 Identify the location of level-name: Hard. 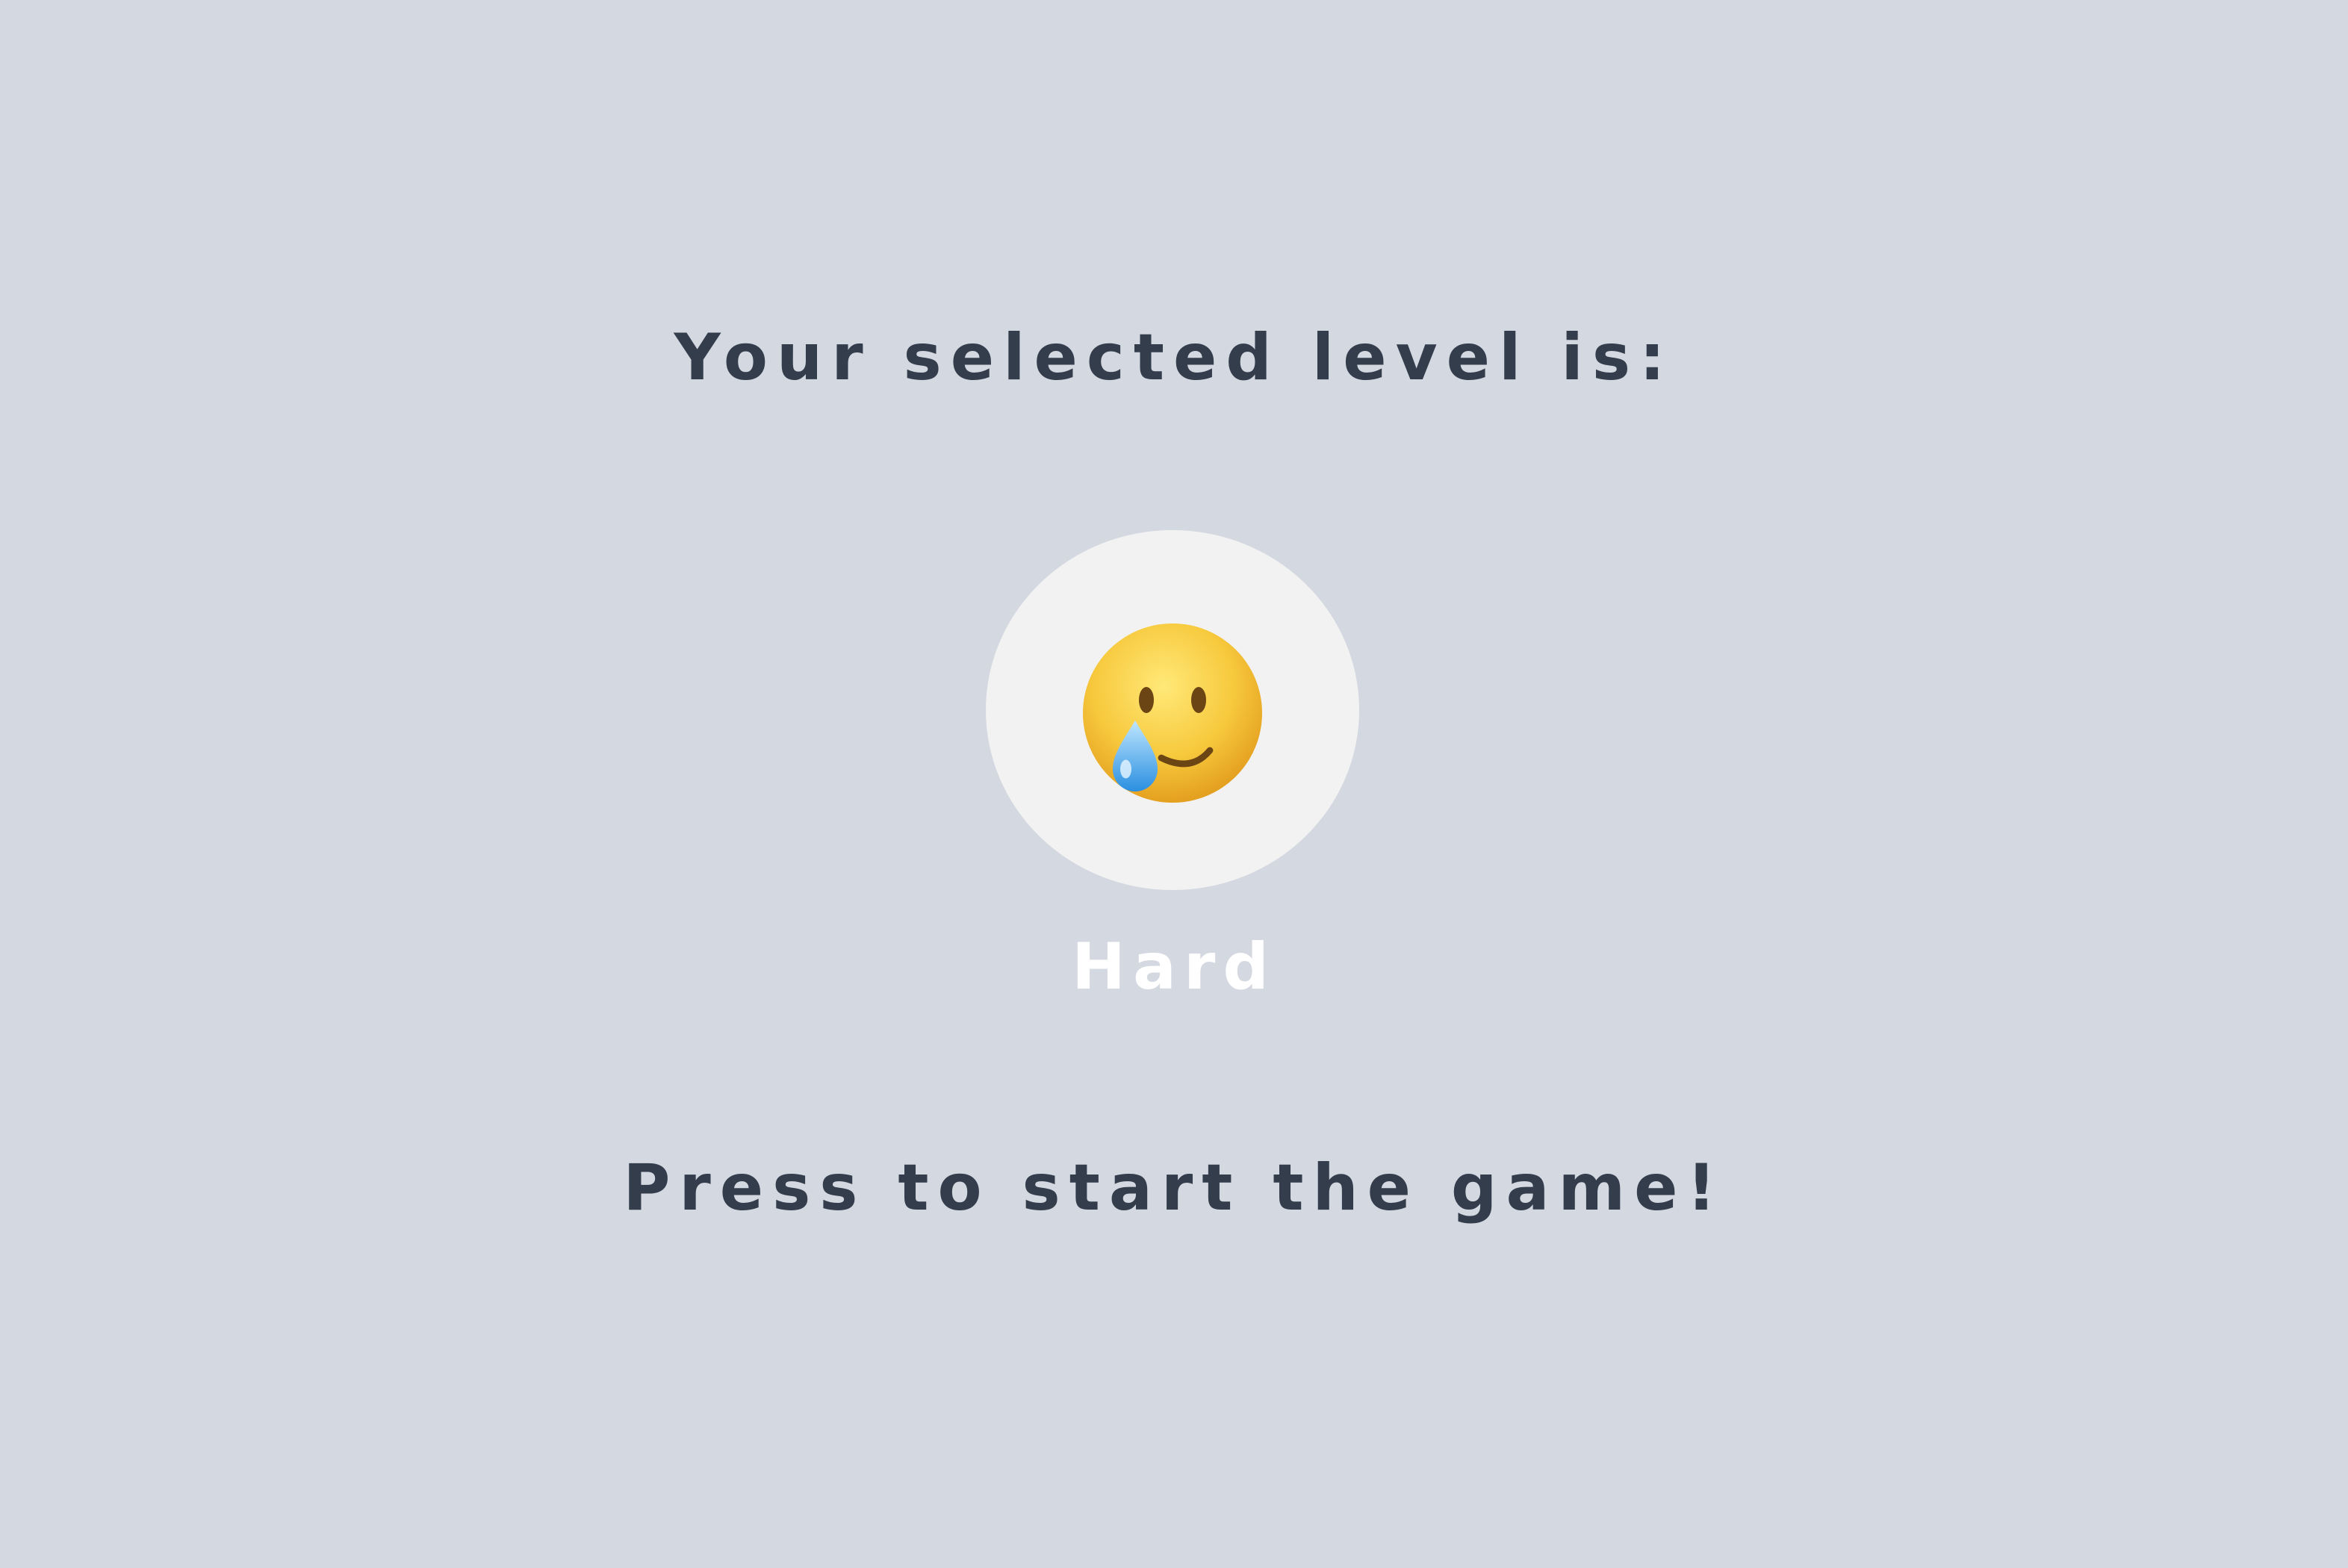
(1174, 967).